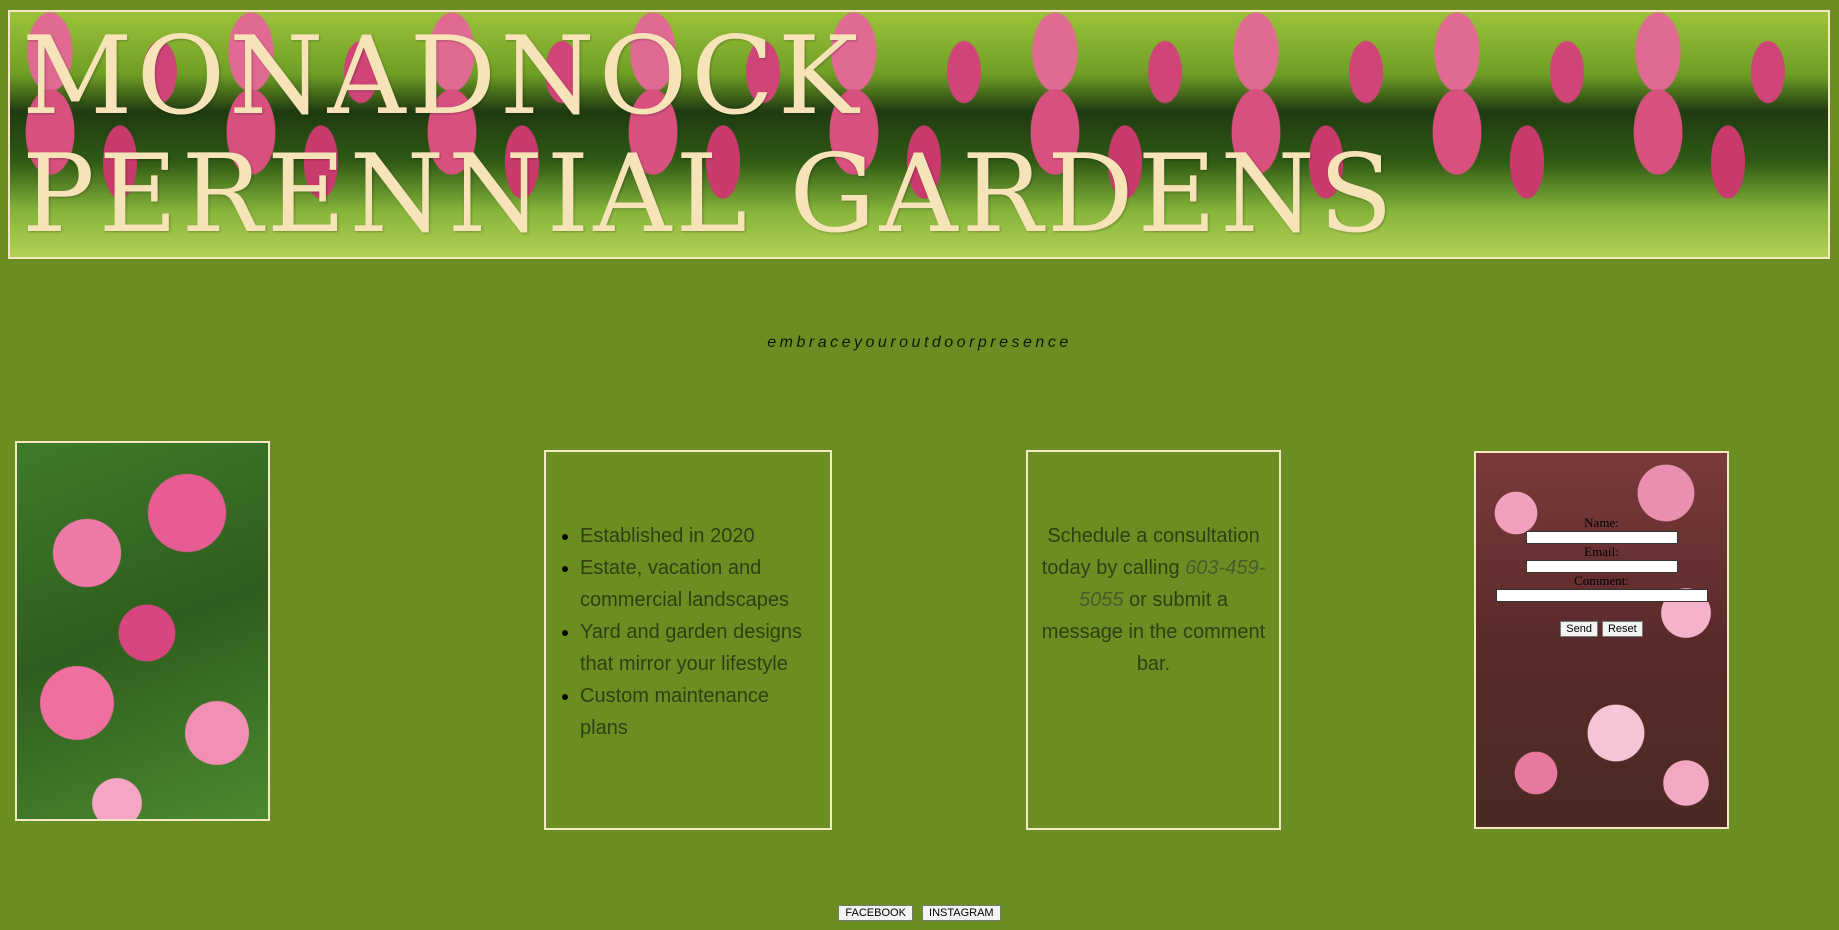  Describe the element at coordinates (700, 536) in the screenshot. I see `feature-item: Established in 2020` at that location.